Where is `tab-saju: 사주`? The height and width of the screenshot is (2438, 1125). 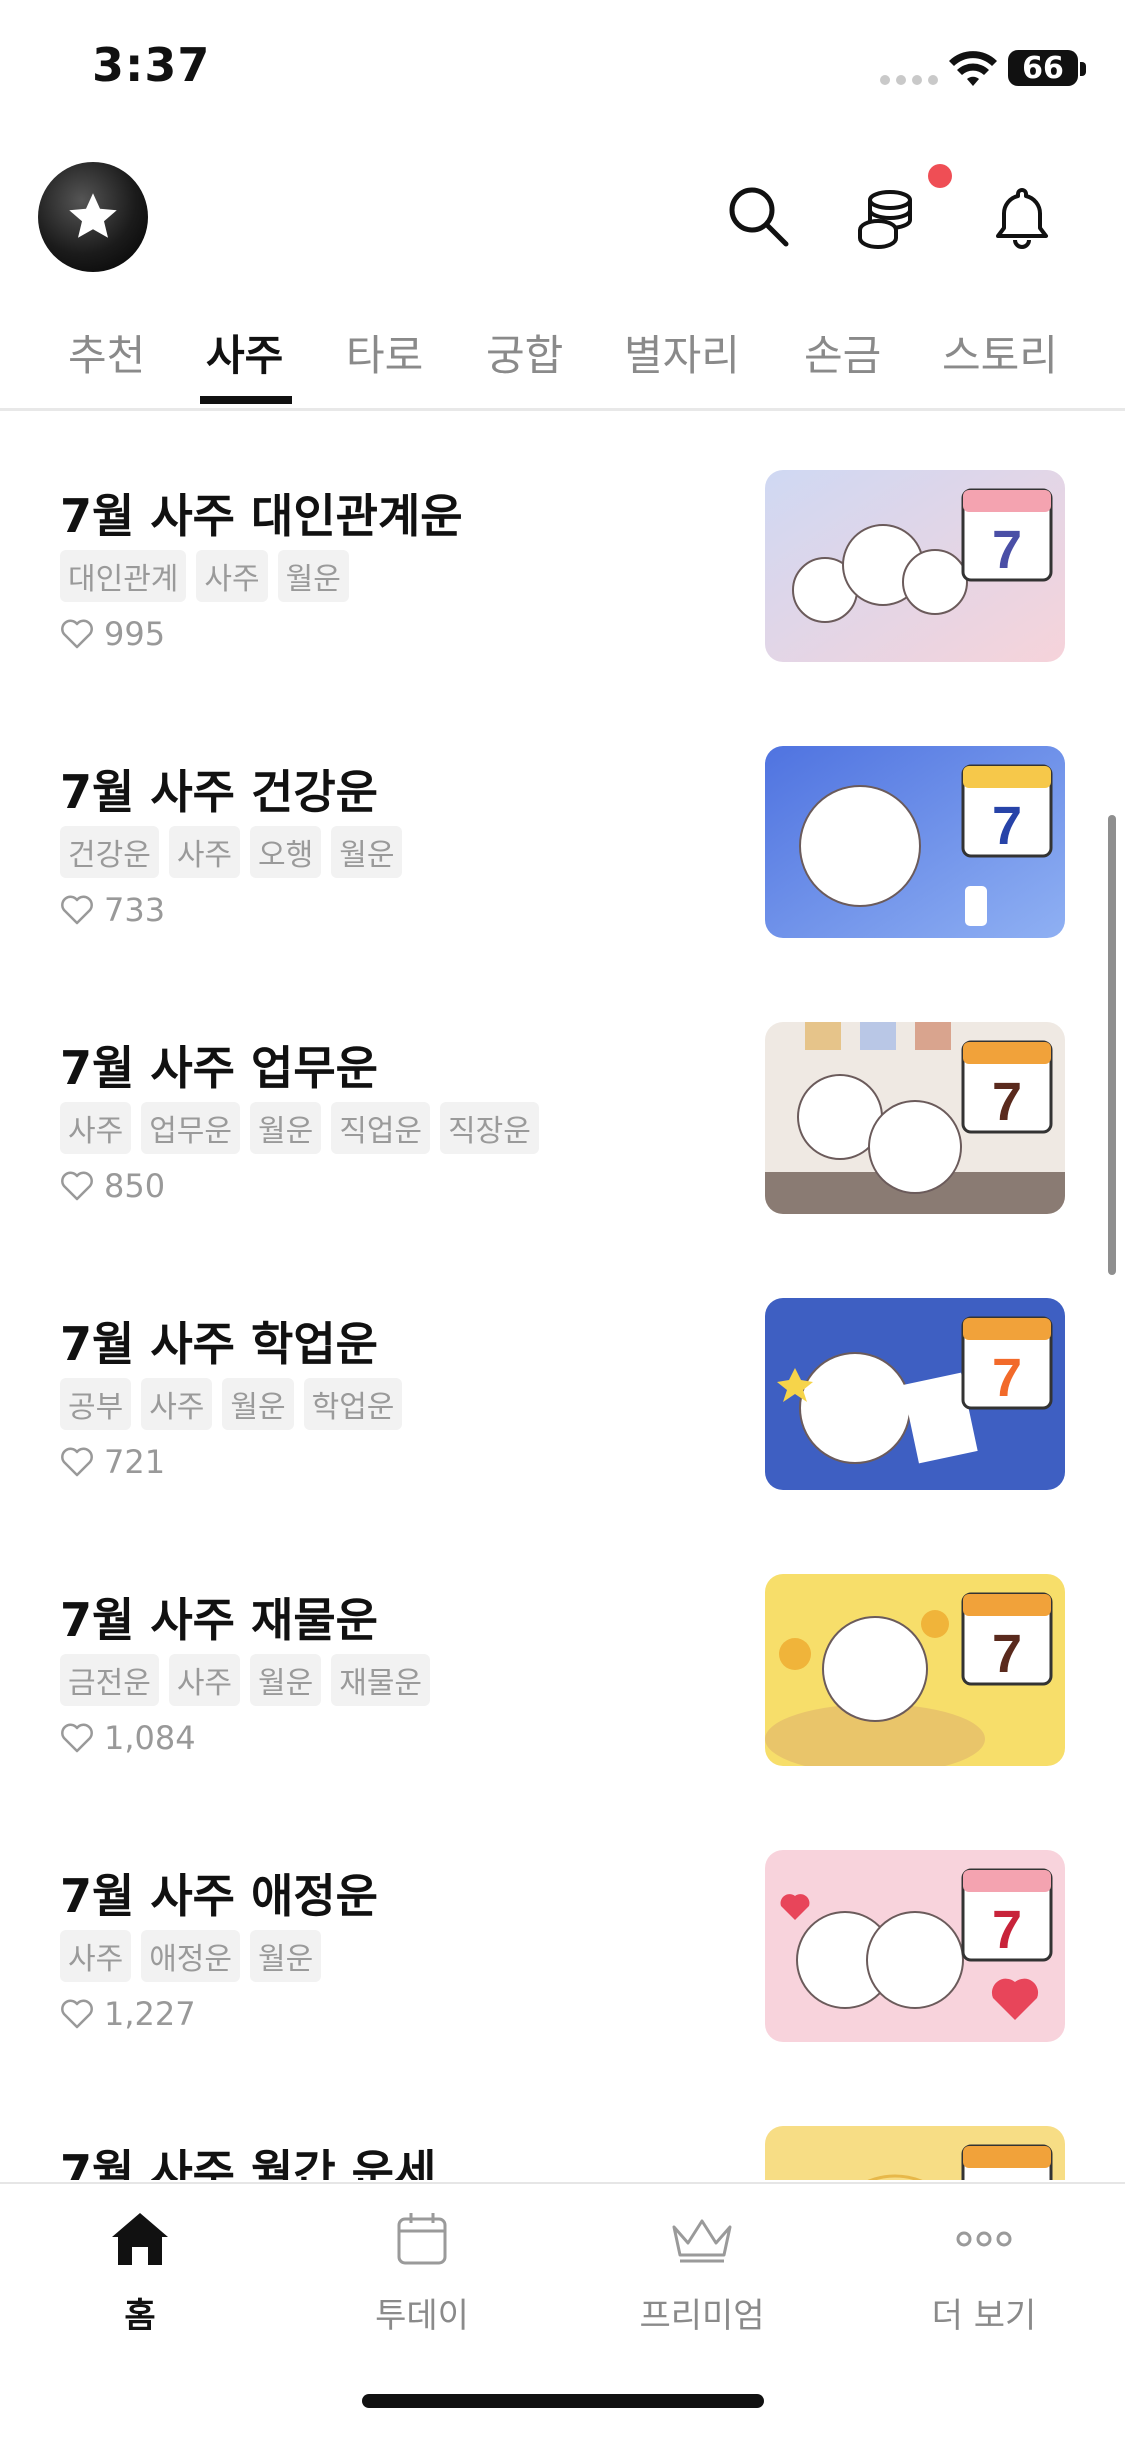 tab-saju: 사주 is located at coordinates (244, 352).